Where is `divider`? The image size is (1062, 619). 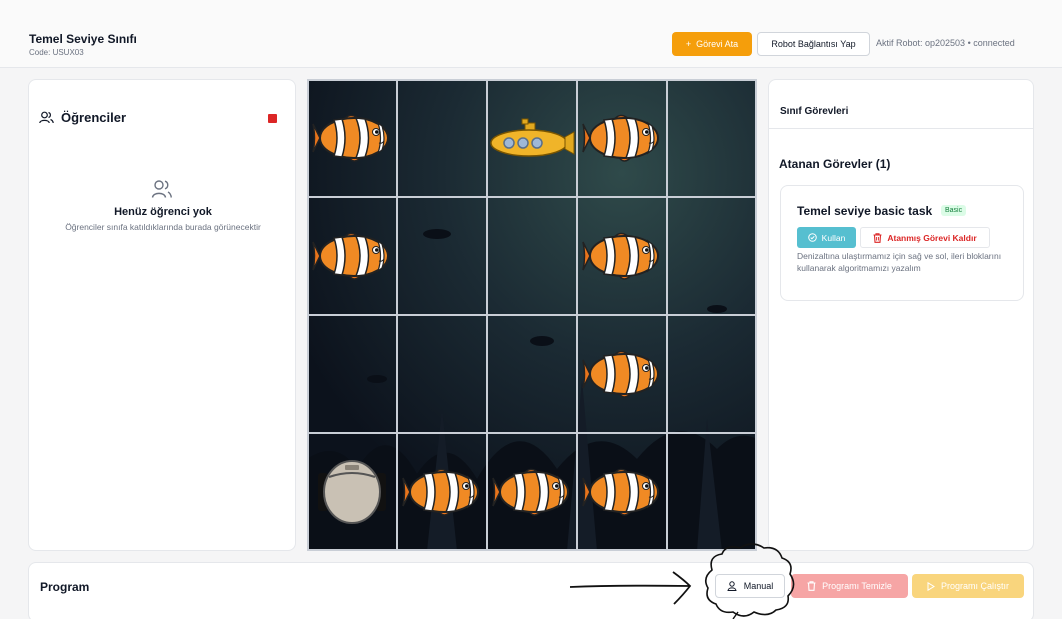 divider is located at coordinates (901, 128).